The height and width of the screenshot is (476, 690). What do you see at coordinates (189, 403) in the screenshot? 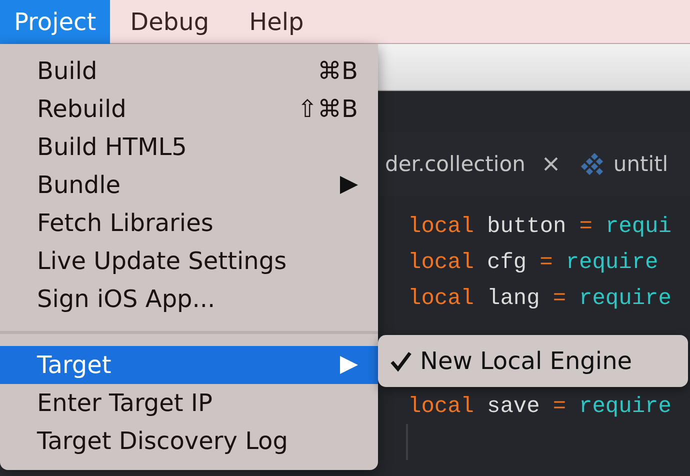
I see `menu-item: Enter Target IP` at bounding box center [189, 403].